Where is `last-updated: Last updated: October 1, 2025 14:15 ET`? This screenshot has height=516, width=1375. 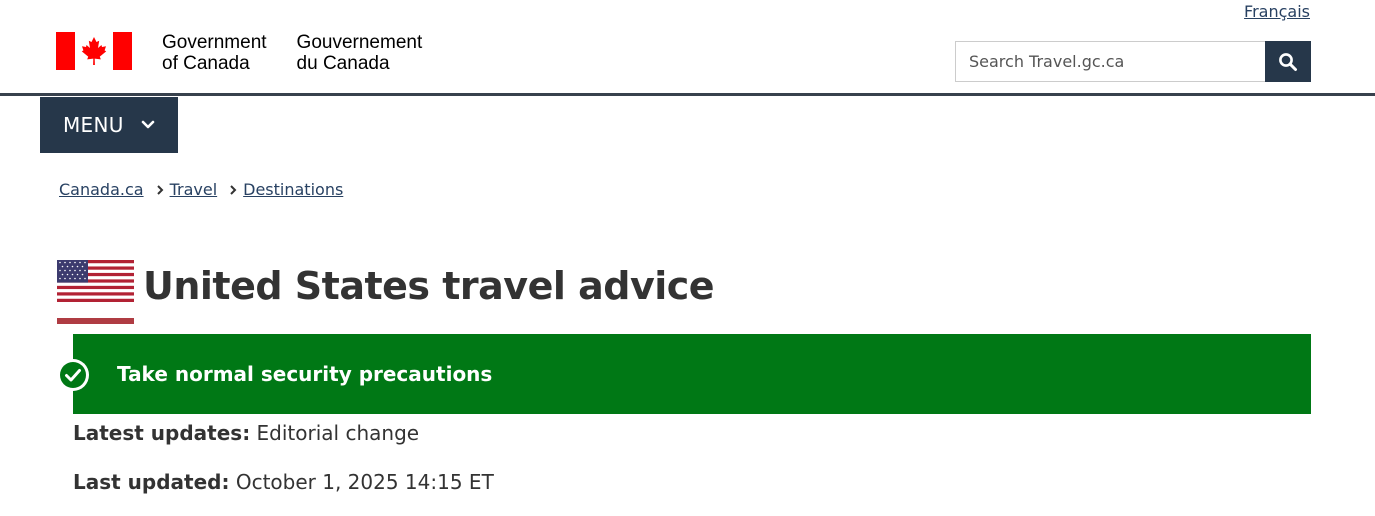
last-updated: Last updated: October 1, 2025 14:15 ET is located at coordinates (283, 482).